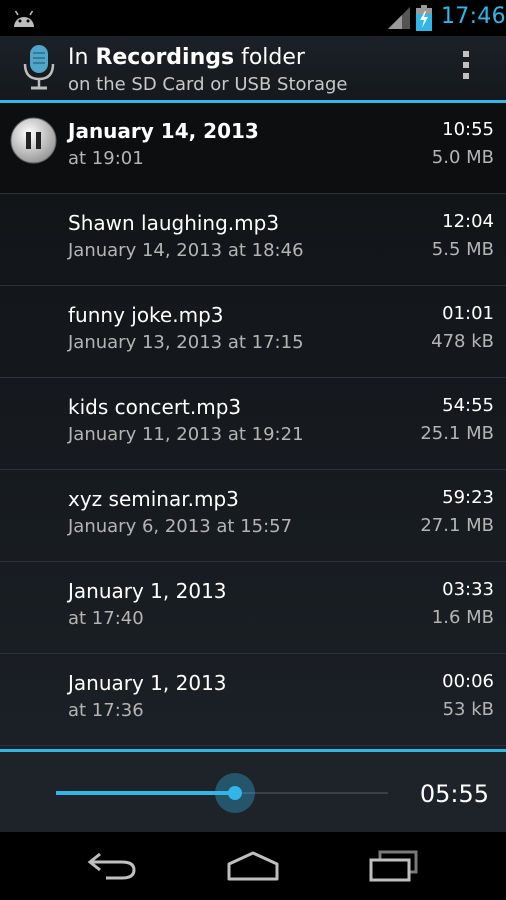 The height and width of the screenshot is (900, 506). What do you see at coordinates (186, 342) in the screenshot?
I see `recording-date: January 13, 2013 at 17:15` at bounding box center [186, 342].